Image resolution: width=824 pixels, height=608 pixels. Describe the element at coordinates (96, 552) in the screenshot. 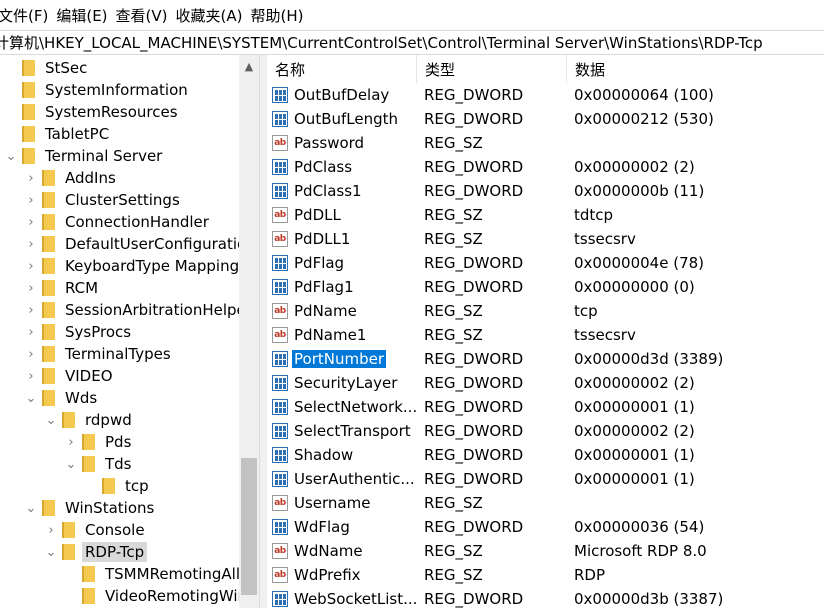

I see `tree-item: ⌄ RDP-Tcp` at that location.